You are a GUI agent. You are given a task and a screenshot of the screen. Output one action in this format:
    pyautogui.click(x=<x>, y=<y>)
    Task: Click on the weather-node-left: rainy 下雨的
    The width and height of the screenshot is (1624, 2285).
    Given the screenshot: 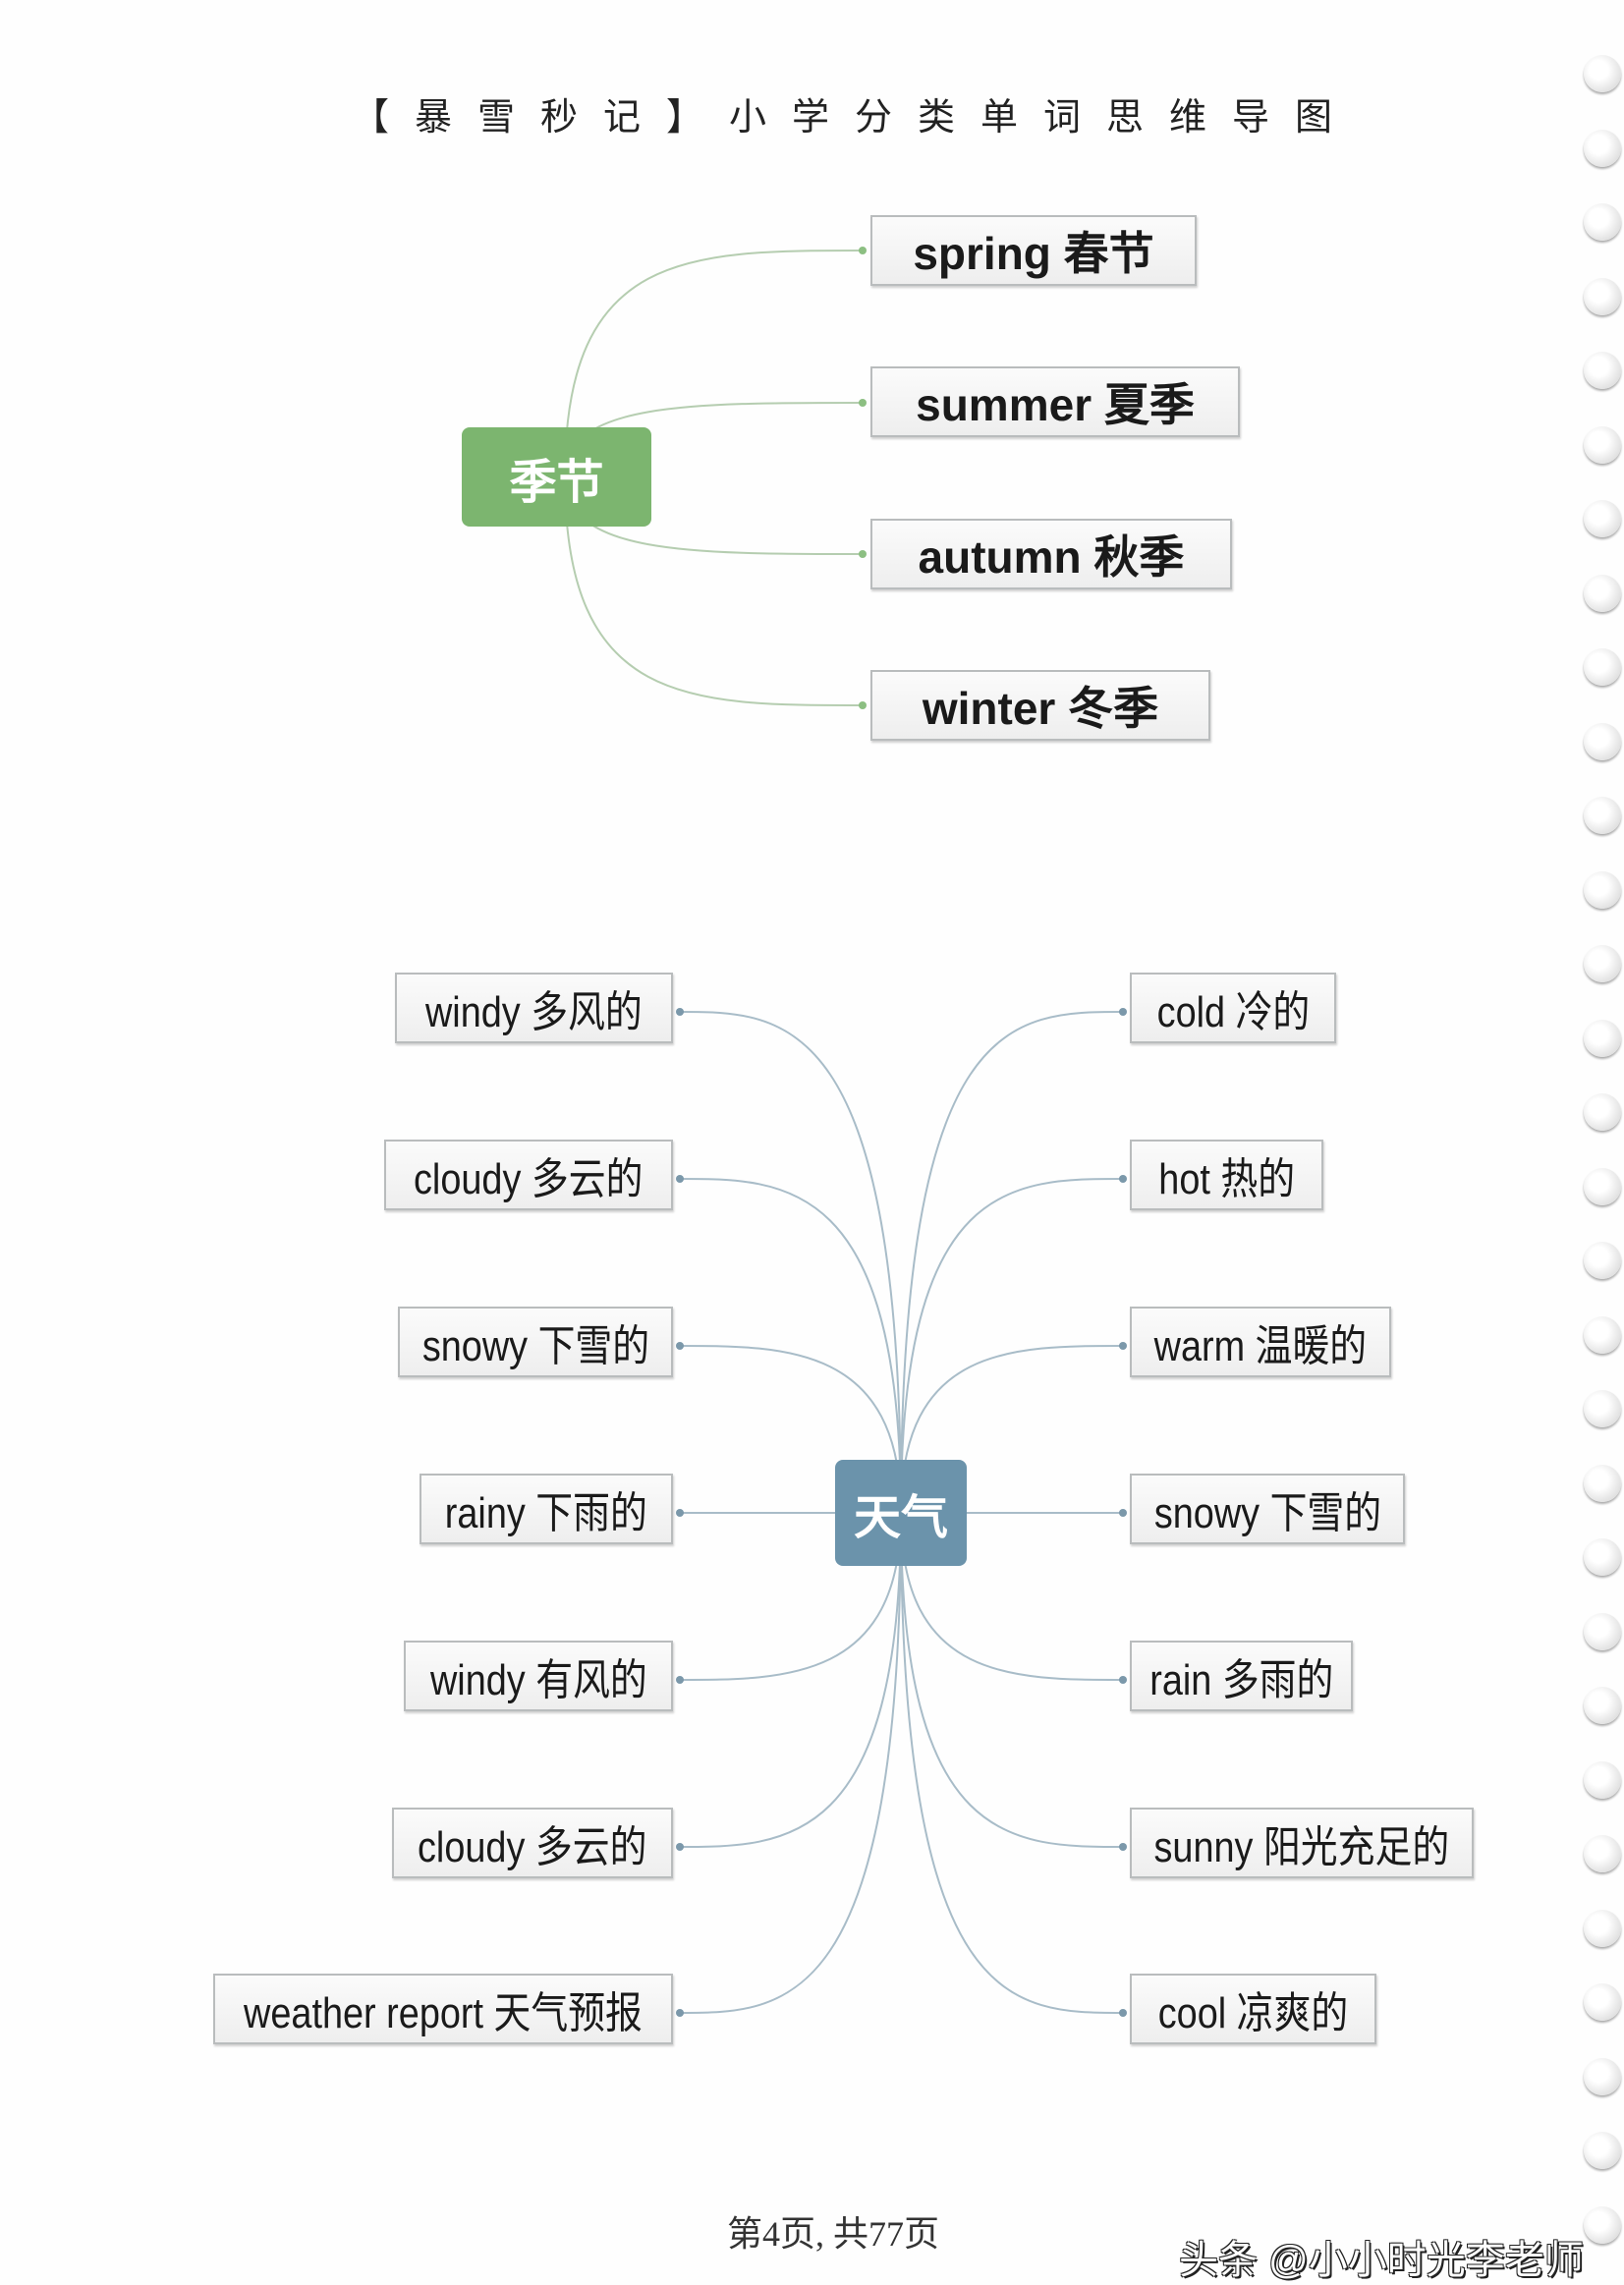 What is the action you would take?
    pyautogui.click(x=546, y=1509)
    